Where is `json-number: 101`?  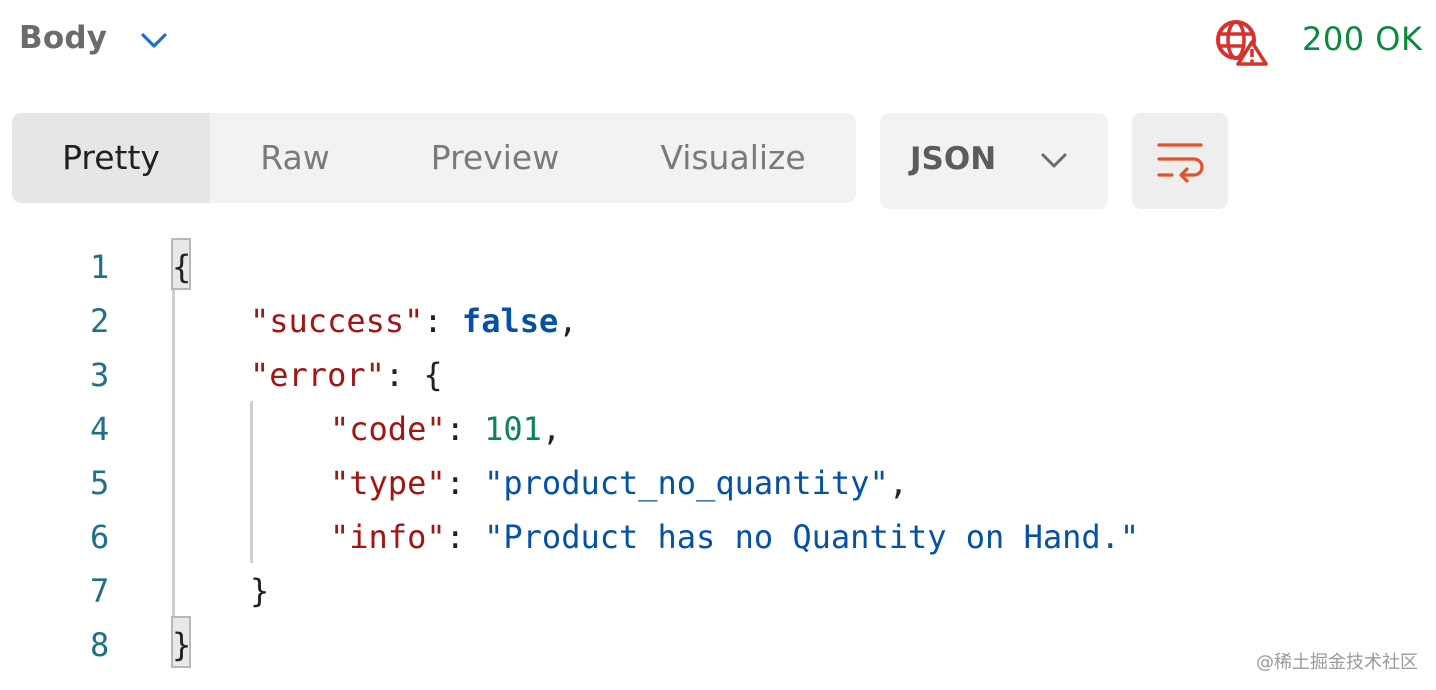
json-number: 101 is located at coordinates (513, 429).